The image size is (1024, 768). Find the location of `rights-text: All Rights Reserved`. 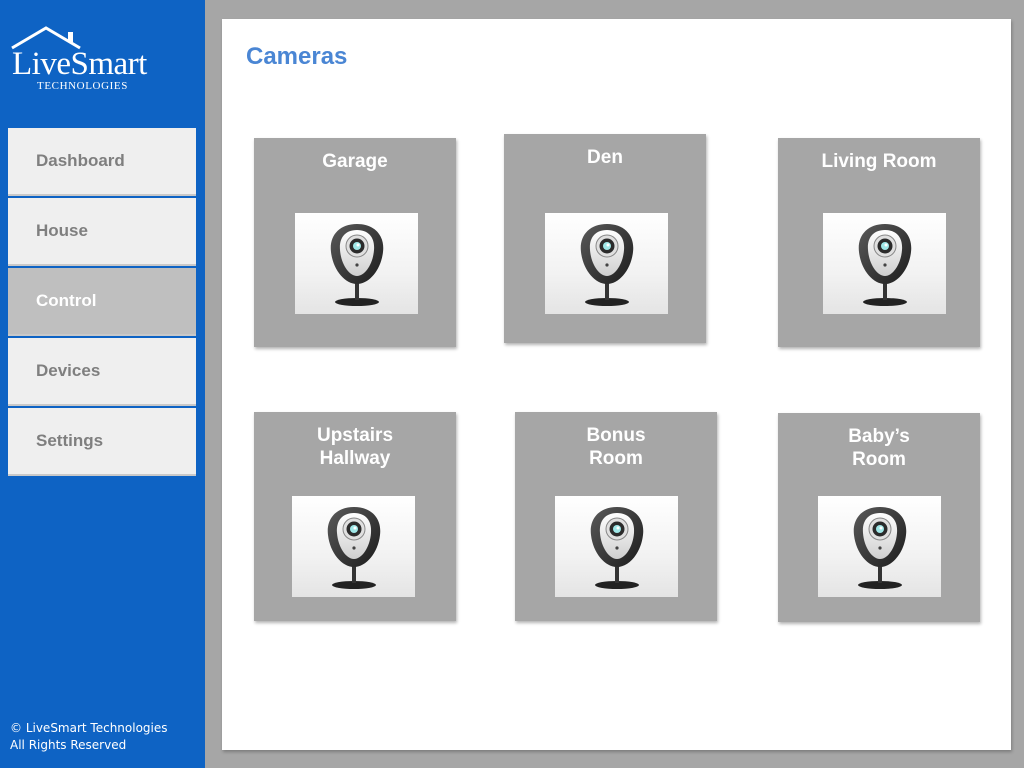

rights-text: All Rights Reserved is located at coordinates (68, 745).